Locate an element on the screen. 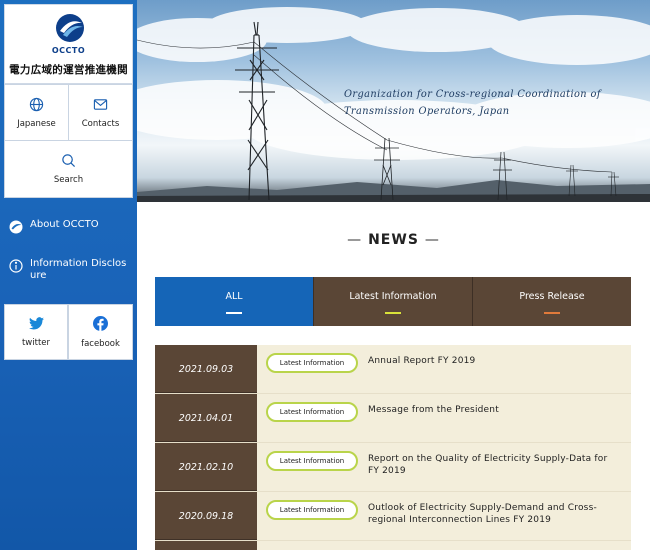  news-tabs: ALL Latest Information Press Release is located at coordinates (393, 301).